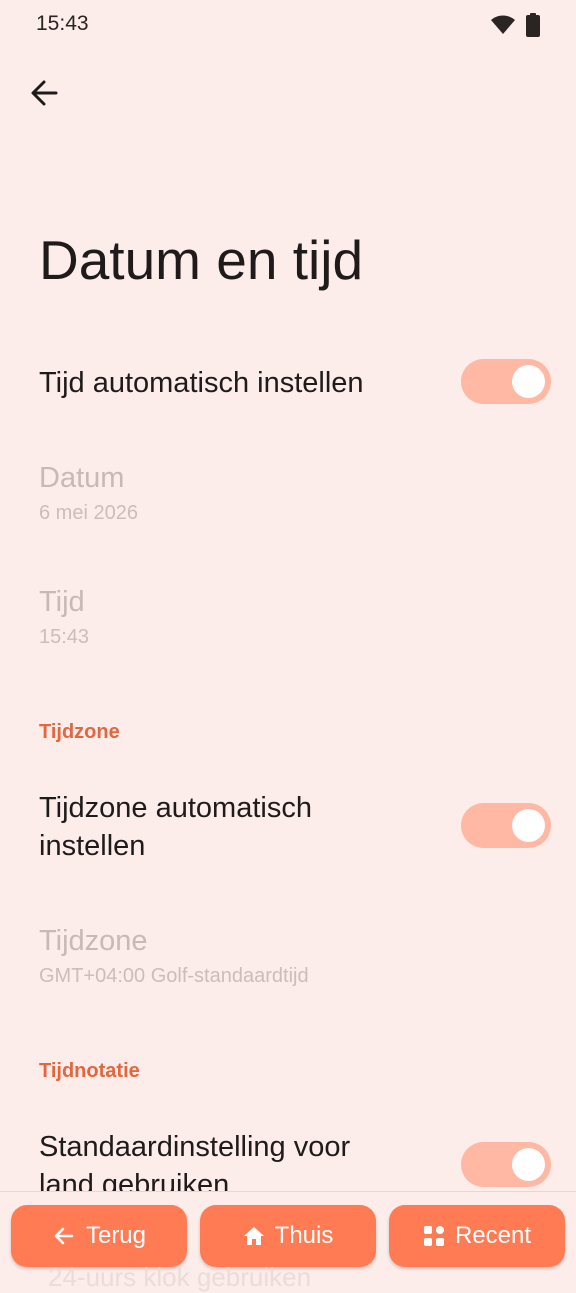 The height and width of the screenshot is (1293, 576). I want to click on nav-back-label: Terug, so click(116, 1235).